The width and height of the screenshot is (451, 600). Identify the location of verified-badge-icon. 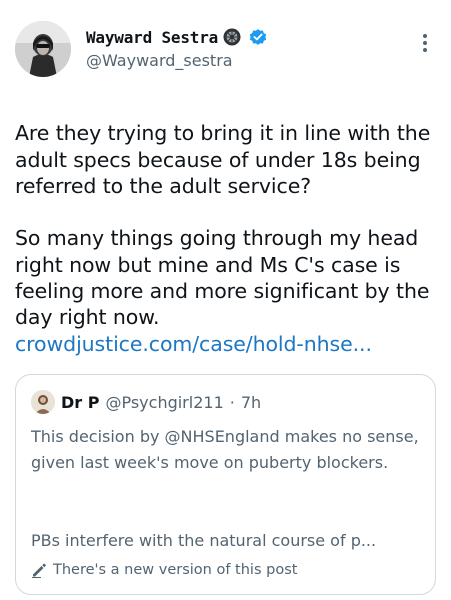
(258, 37).